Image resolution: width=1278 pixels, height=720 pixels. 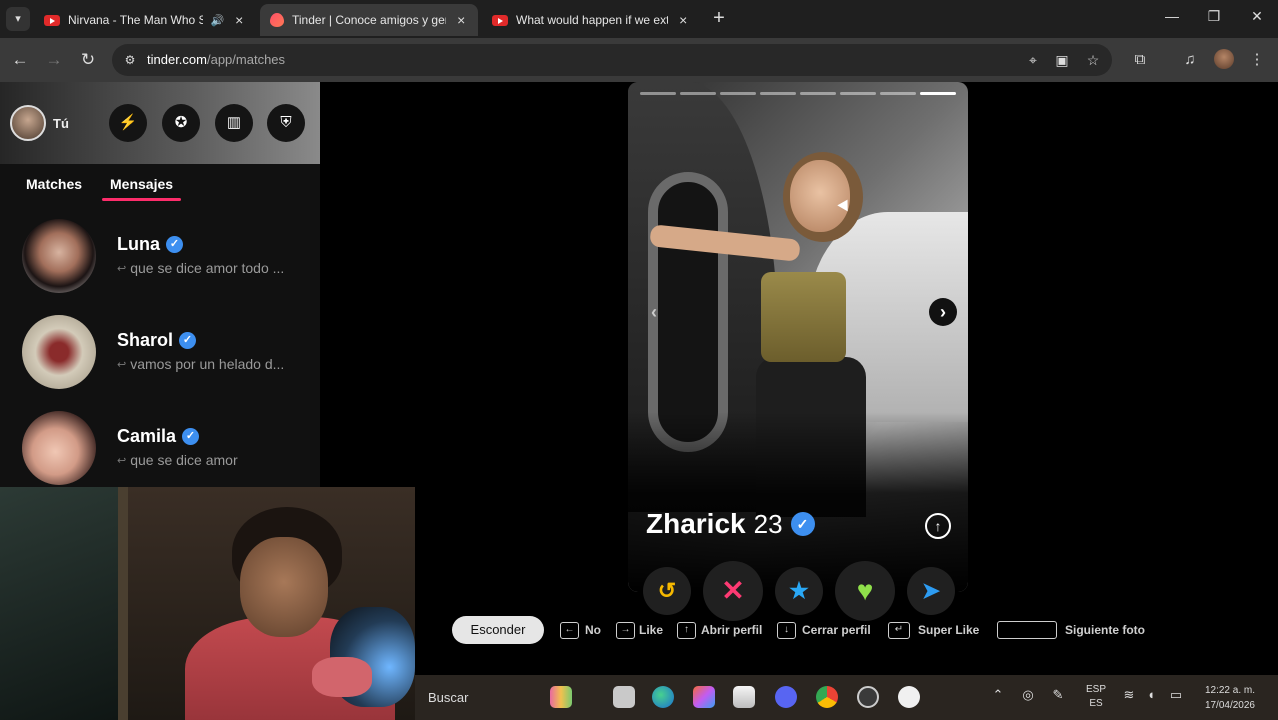 What do you see at coordinates (624, 697) in the screenshot?
I see `task-view-icon` at bounding box center [624, 697].